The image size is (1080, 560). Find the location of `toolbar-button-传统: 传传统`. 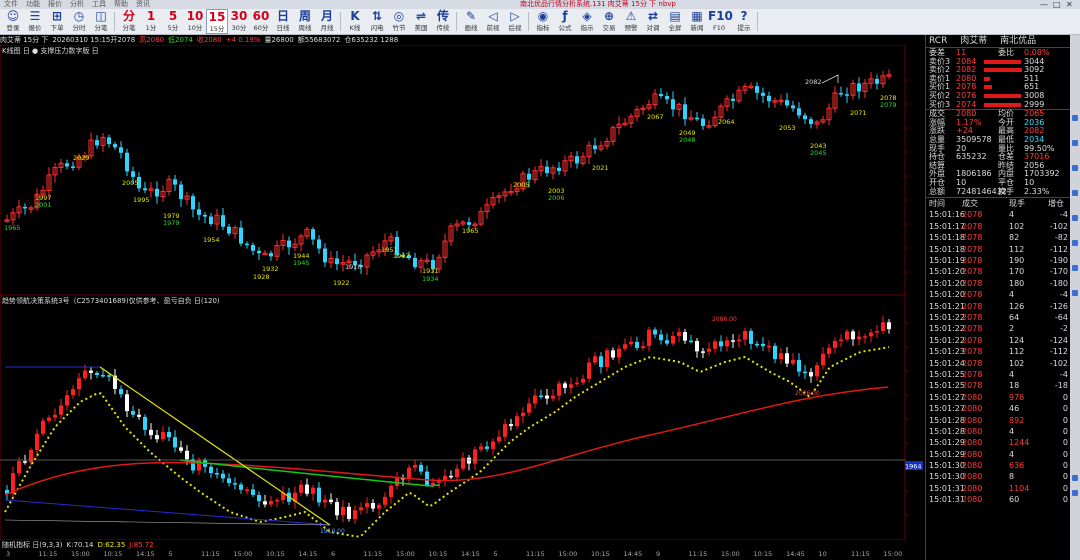

toolbar-button-传统: 传传统 is located at coordinates (443, 21).